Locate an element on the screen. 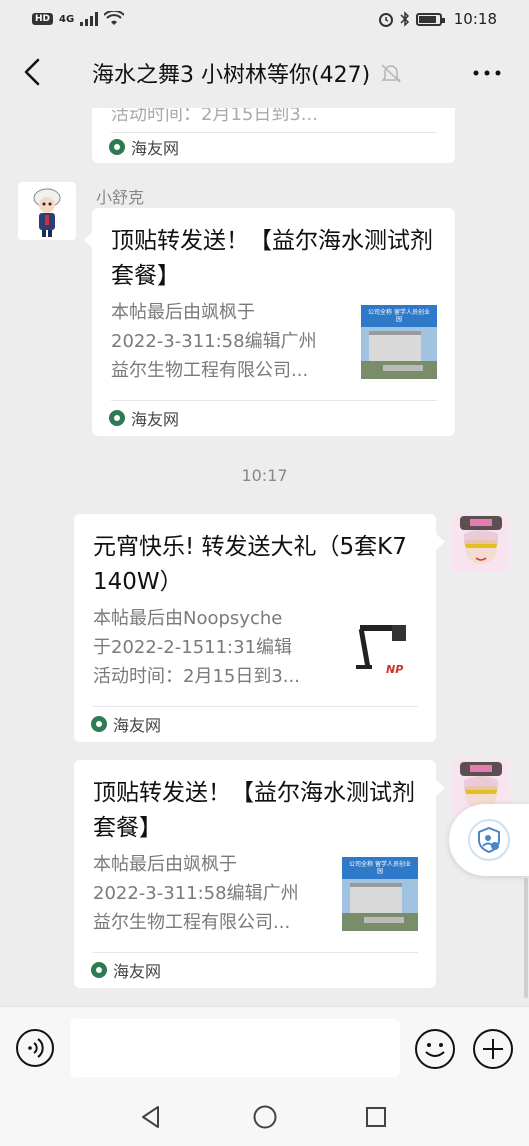  title-area: 海水之舞3 小树林等你(427) is located at coordinates (270, 73).